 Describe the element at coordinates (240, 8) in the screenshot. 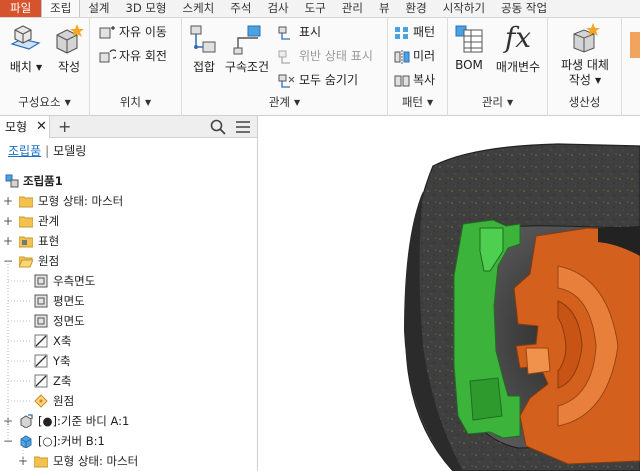

I see `tab-annotate: 주석` at that location.